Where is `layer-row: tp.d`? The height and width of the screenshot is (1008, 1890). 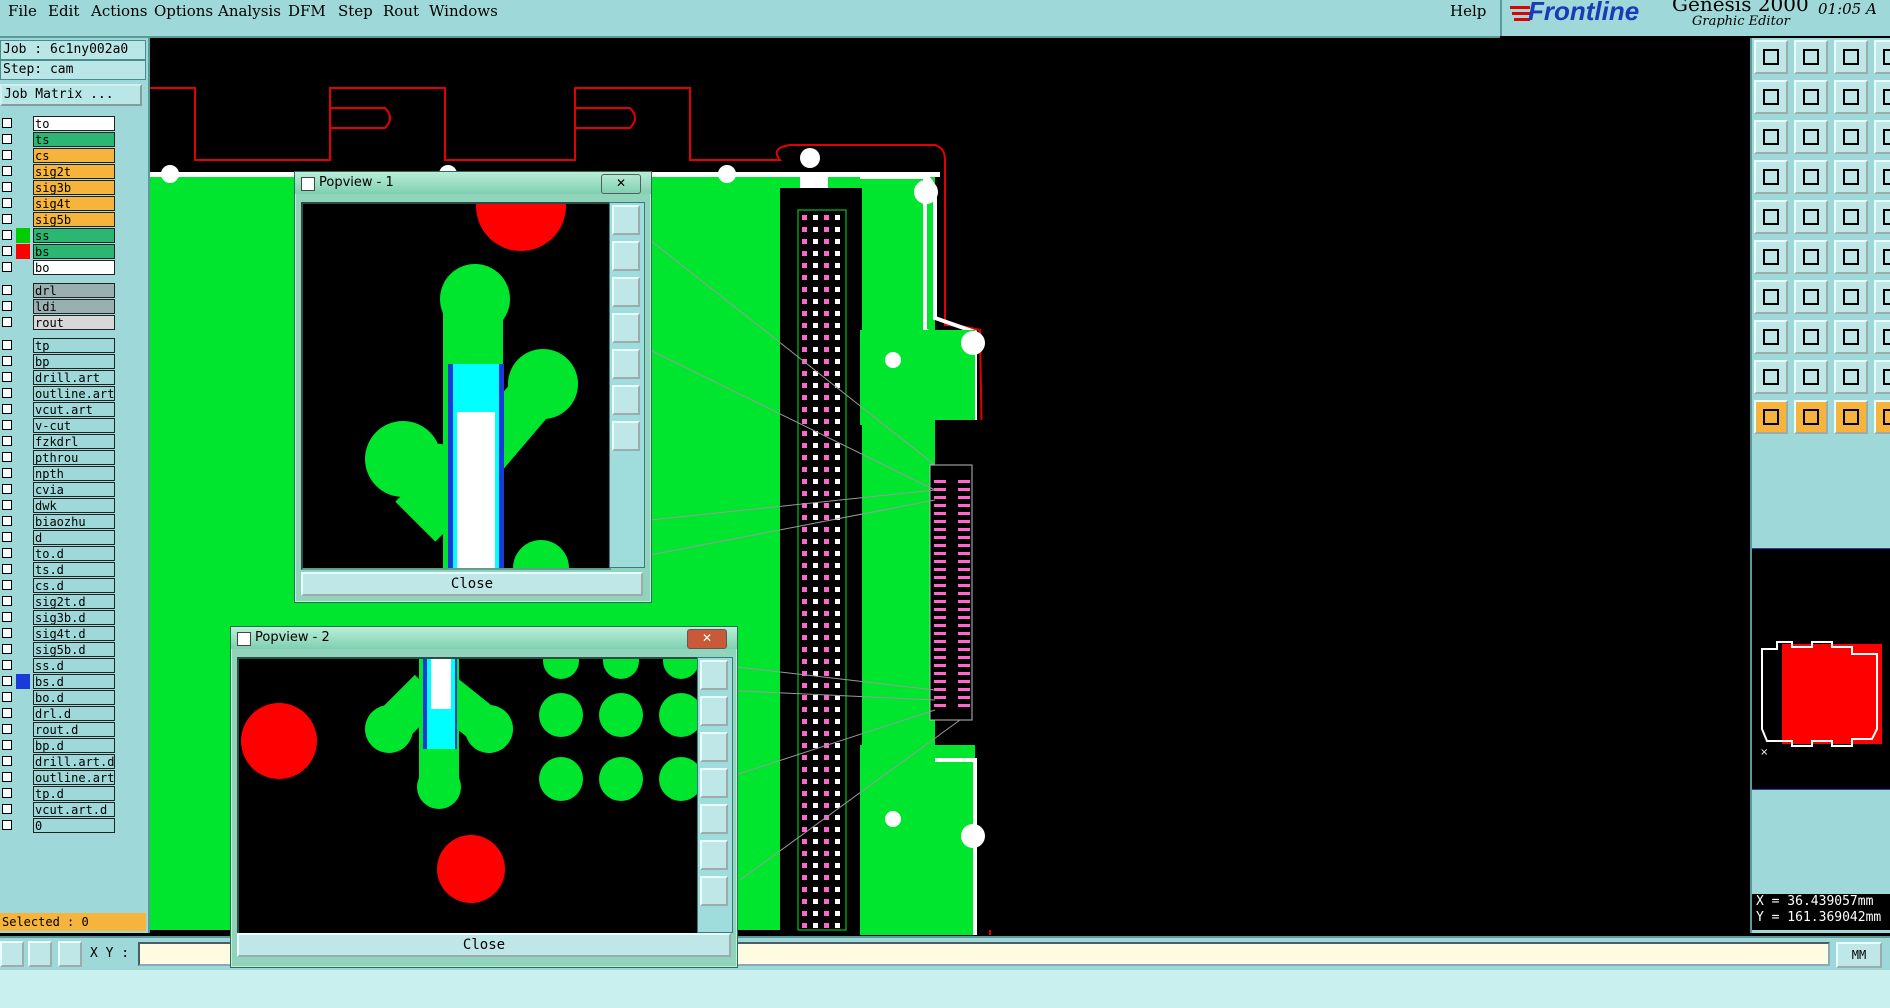 layer-row: tp.d is located at coordinates (58, 793).